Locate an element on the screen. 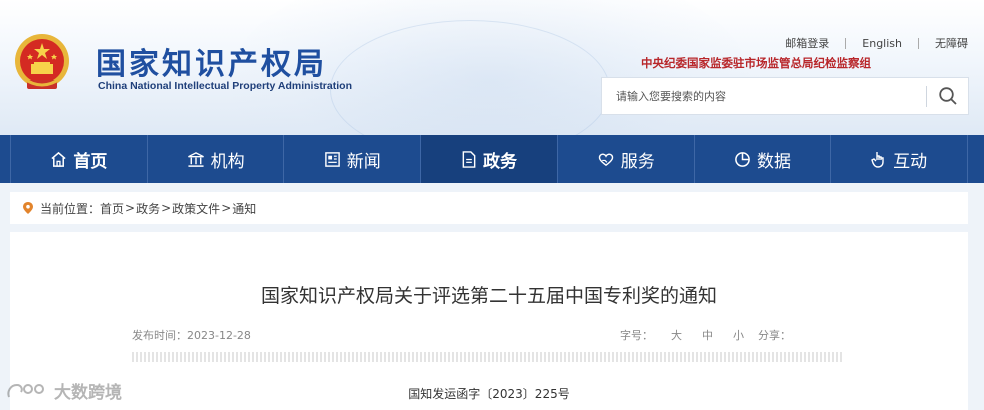 The image size is (984, 410). newspaper-icon is located at coordinates (332, 159).